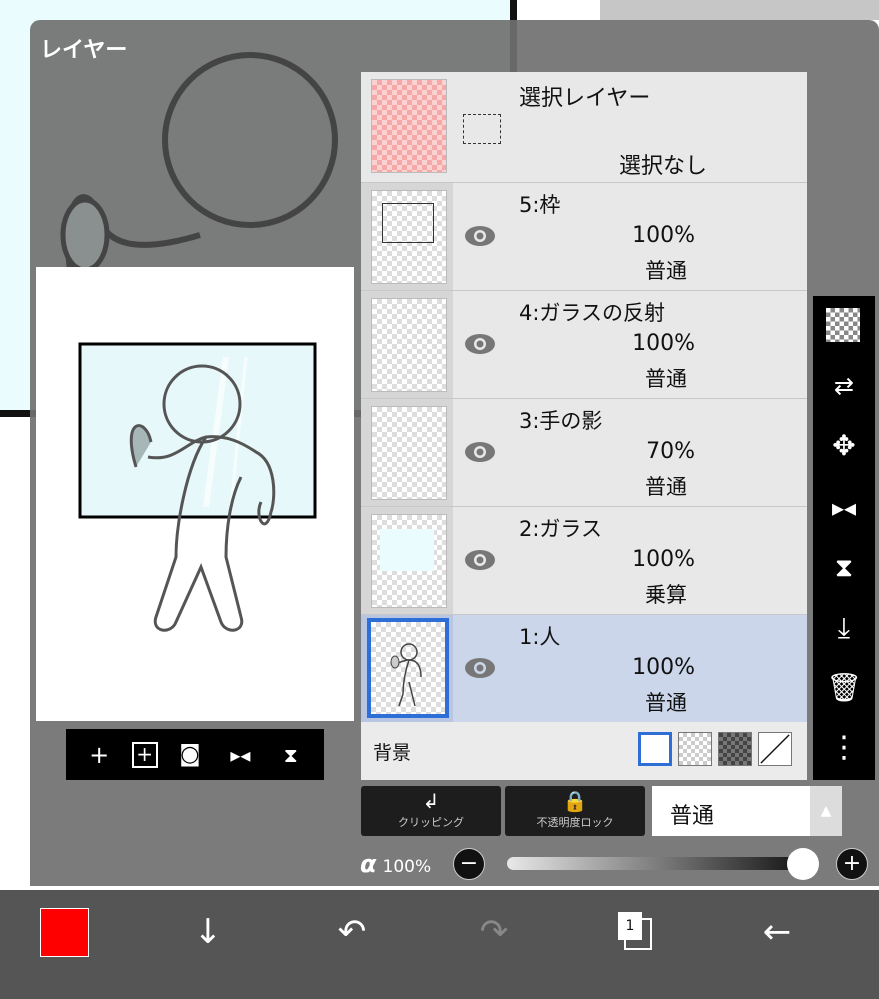  What do you see at coordinates (431, 801) in the screenshot?
I see `clipping-arrow-icon: ↲` at bounding box center [431, 801].